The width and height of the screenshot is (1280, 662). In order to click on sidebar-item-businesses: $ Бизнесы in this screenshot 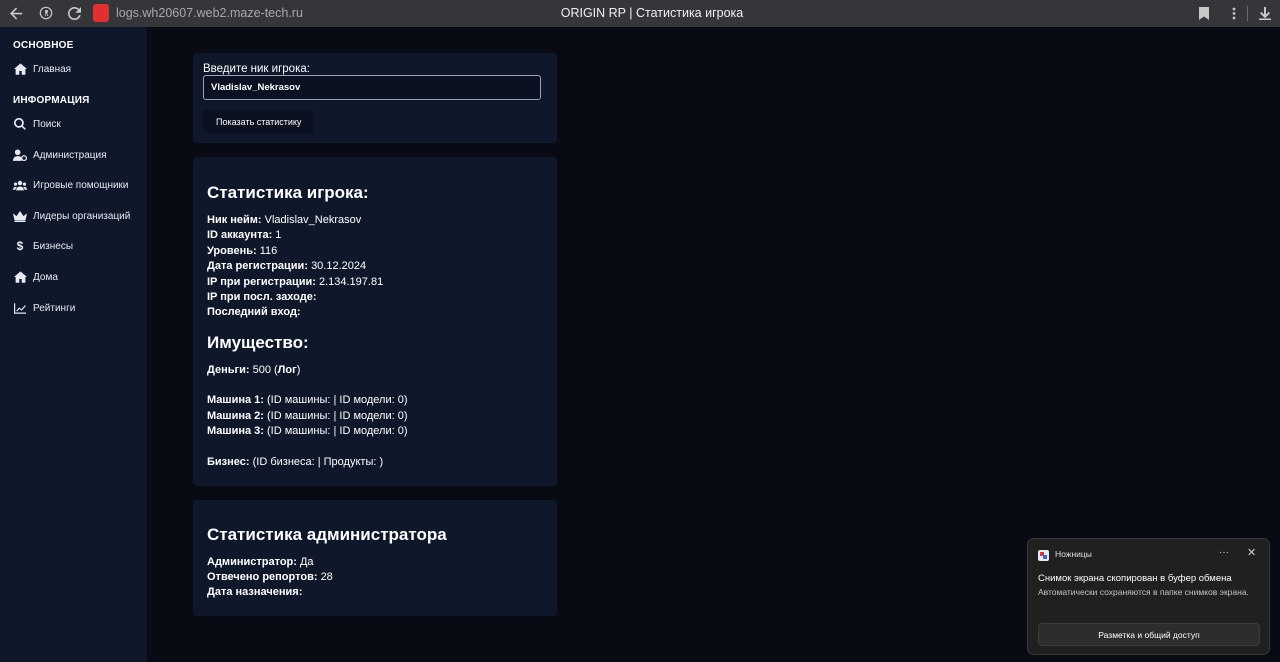, I will do `click(43, 246)`.